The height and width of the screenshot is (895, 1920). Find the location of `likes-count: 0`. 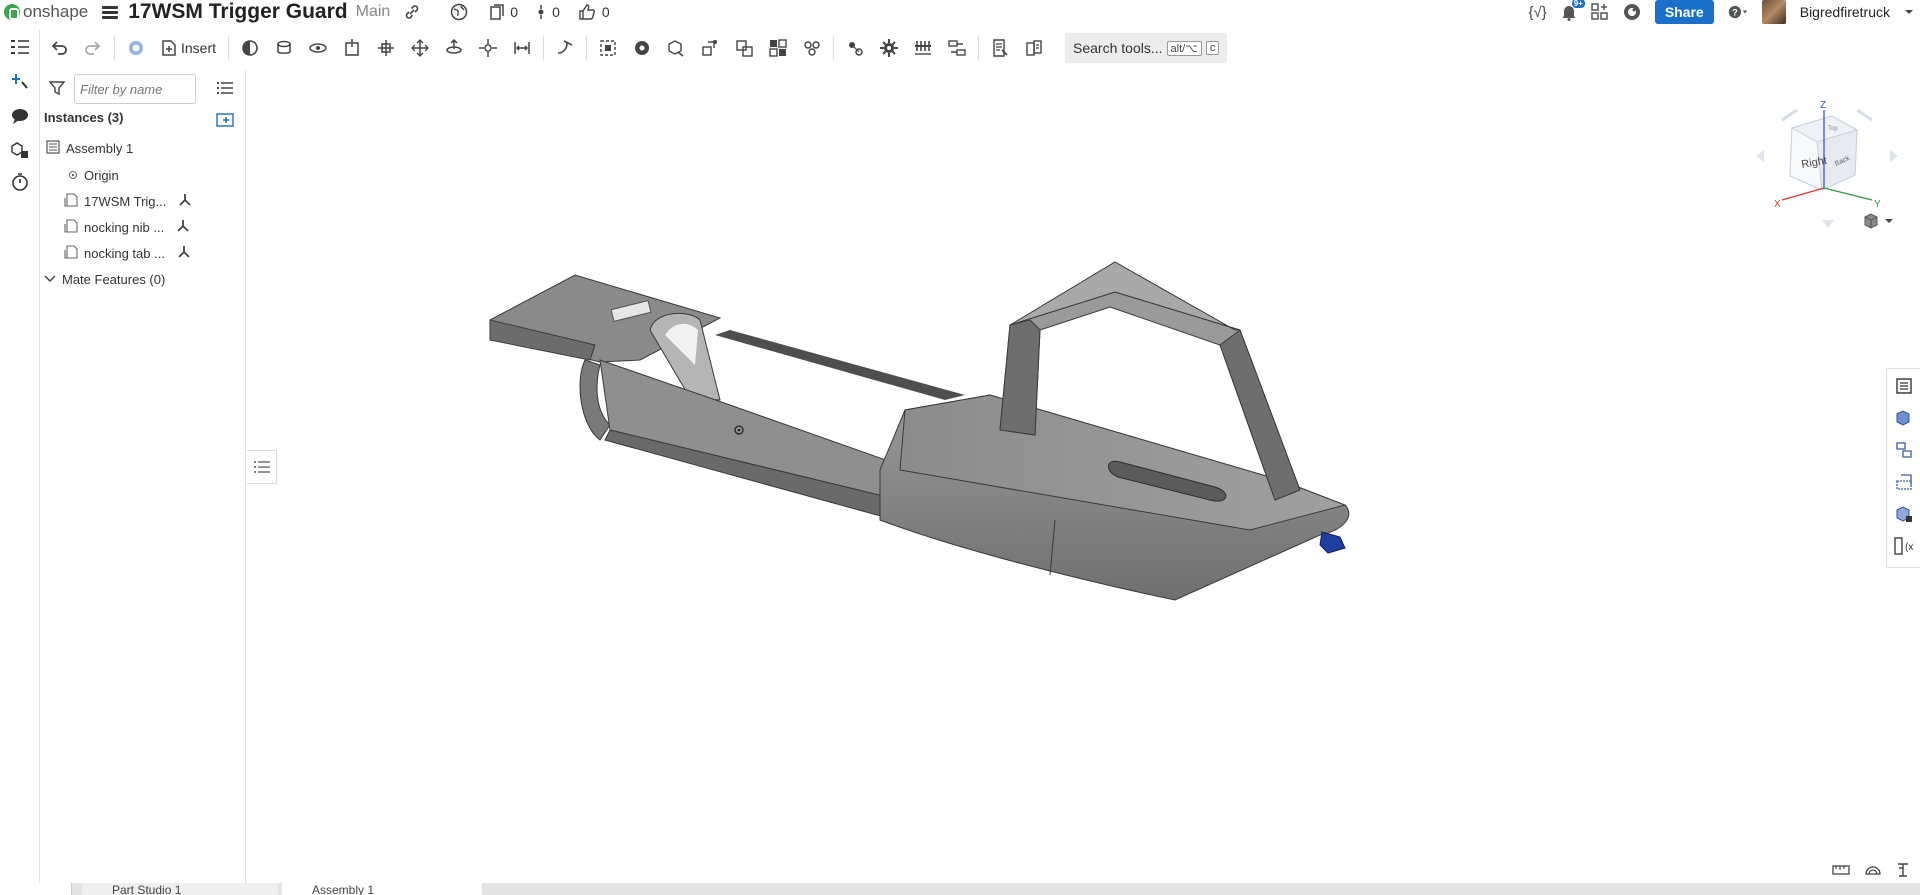

likes-count: 0 is located at coordinates (605, 12).